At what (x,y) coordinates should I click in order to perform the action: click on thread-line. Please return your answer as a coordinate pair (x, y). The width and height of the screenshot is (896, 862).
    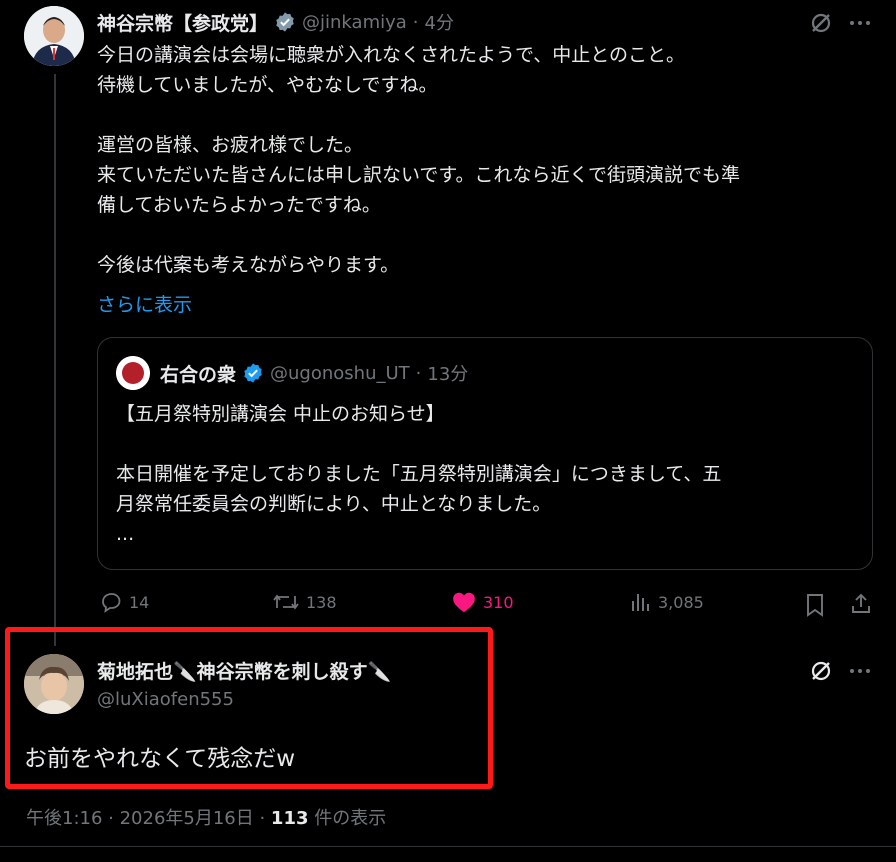
    Looking at the image, I should click on (55, 360).